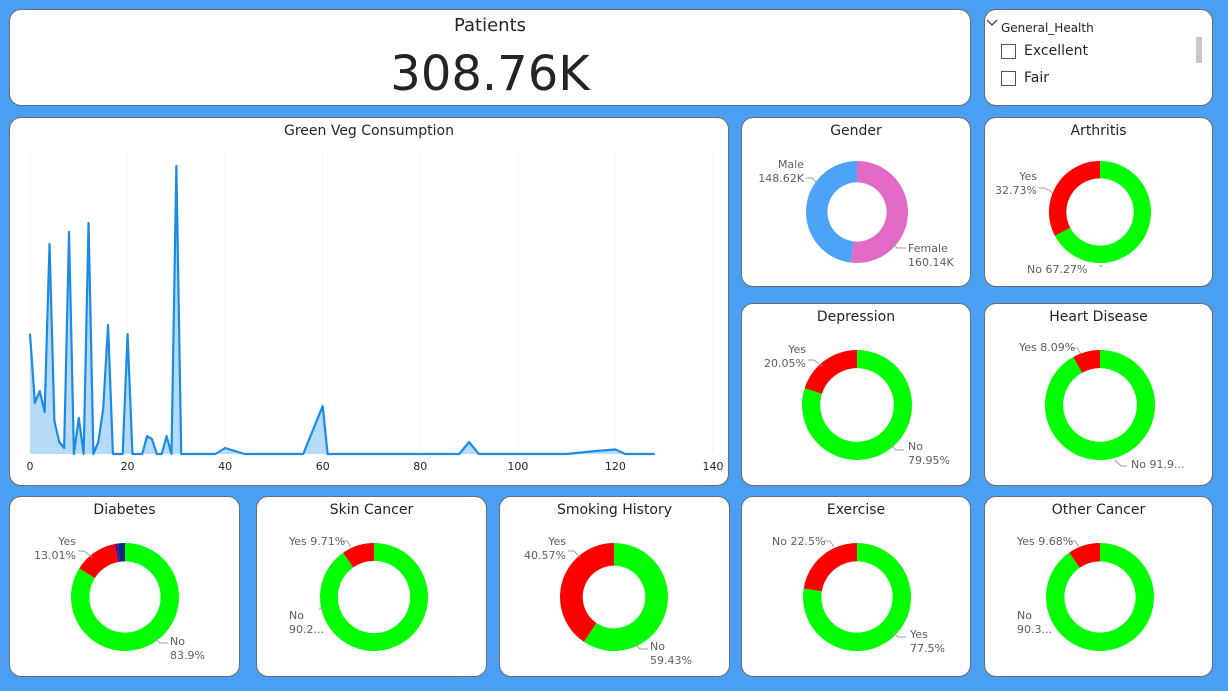 The height and width of the screenshot is (691, 1228). What do you see at coordinates (1098, 57) in the screenshot?
I see `general-health-slicer: General_Health Excellent Fair` at bounding box center [1098, 57].